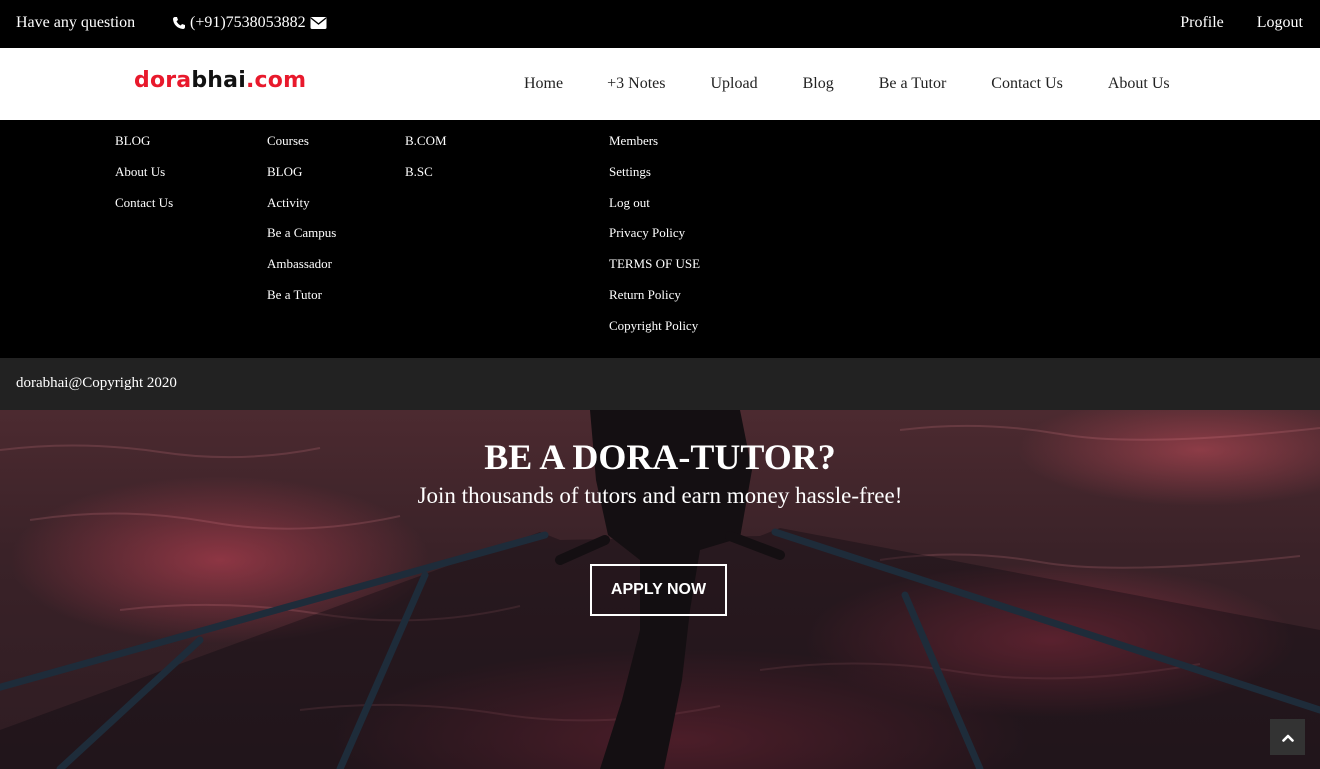 The image size is (1320, 769). What do you see at coordinates (654, 179) in the screenshot?
I see `footer-link: Settings` at bounding box center [654, 179].